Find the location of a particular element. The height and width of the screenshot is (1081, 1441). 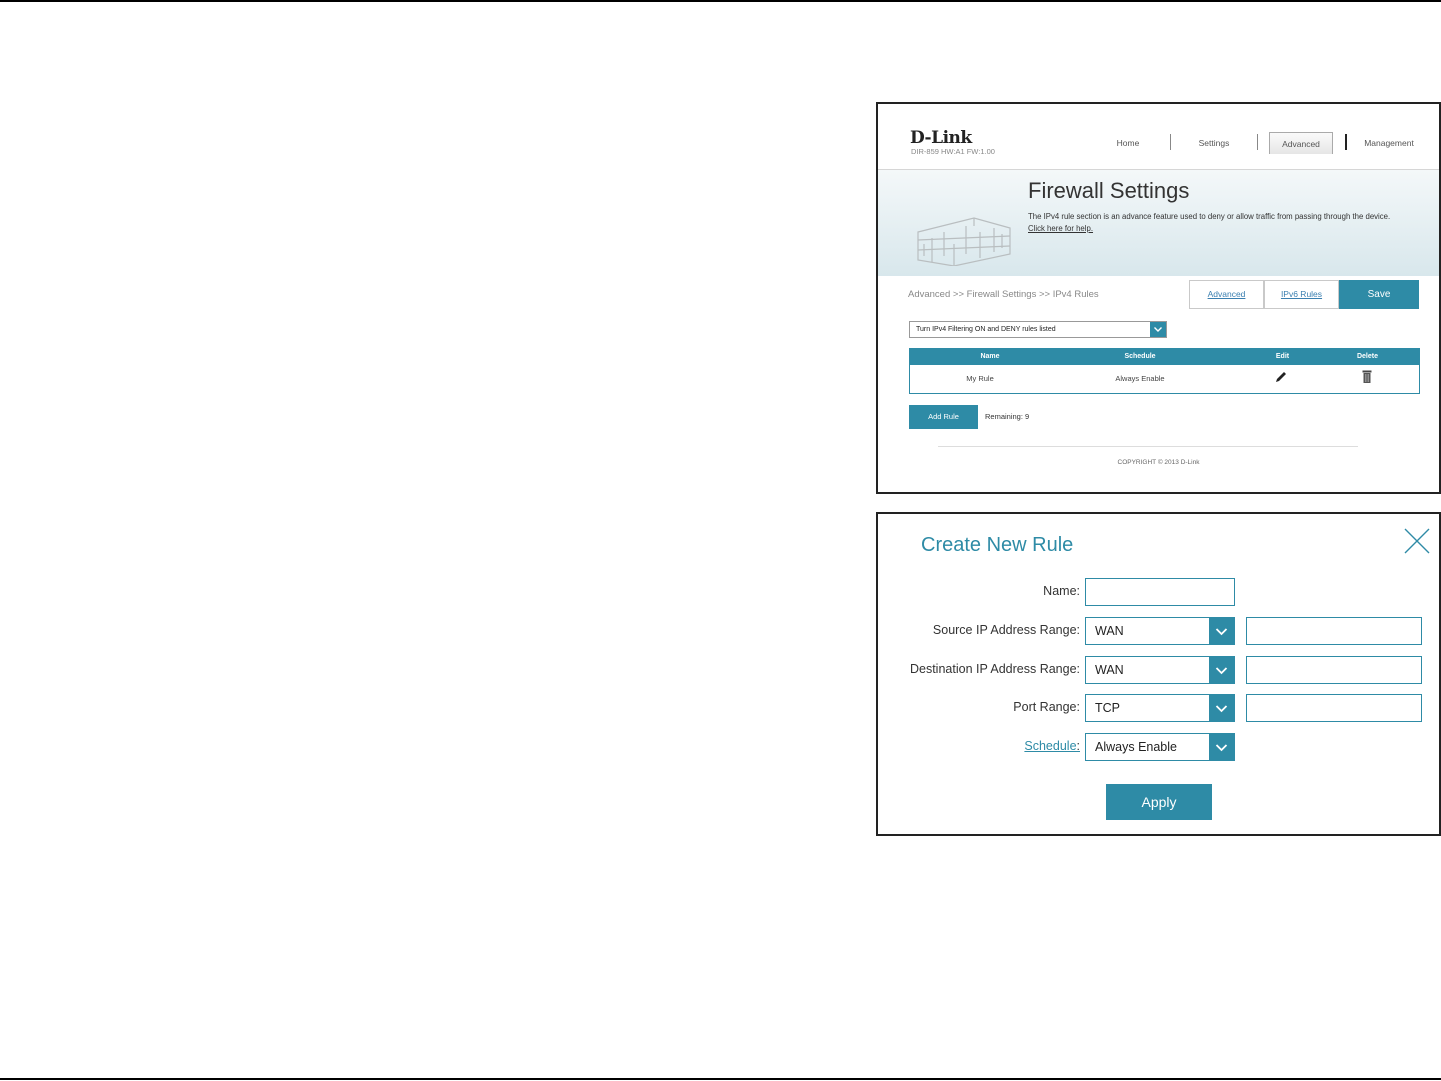

schedule-label: Schedule: is located at coordinates (1052, 746).